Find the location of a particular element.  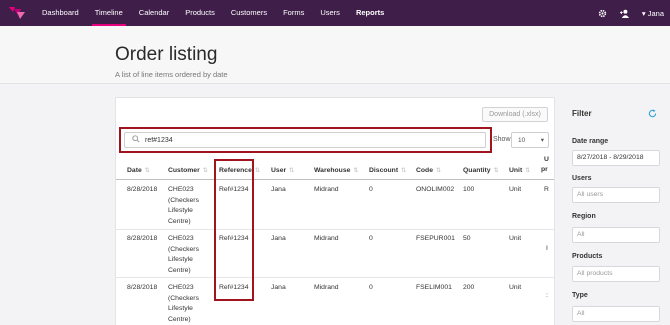

users-label: Users is located at coordinates (582, 178).